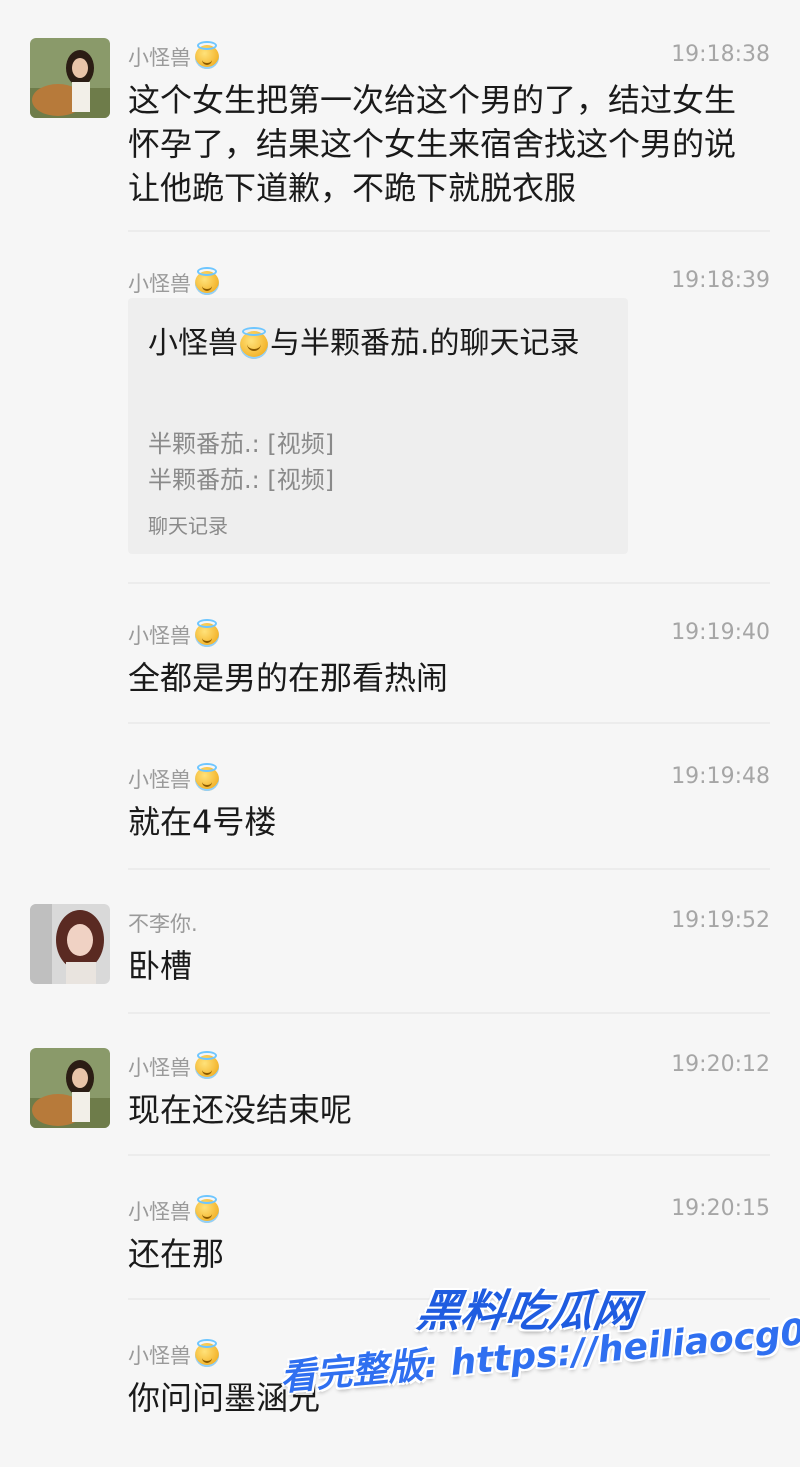 The height and width of the screenshot is (1467, 800). What do you see at coordinates (443, 1398) in the screenshot?
I see `message-text: 你问问墨涵兄` at bounding box center [443, 1398].